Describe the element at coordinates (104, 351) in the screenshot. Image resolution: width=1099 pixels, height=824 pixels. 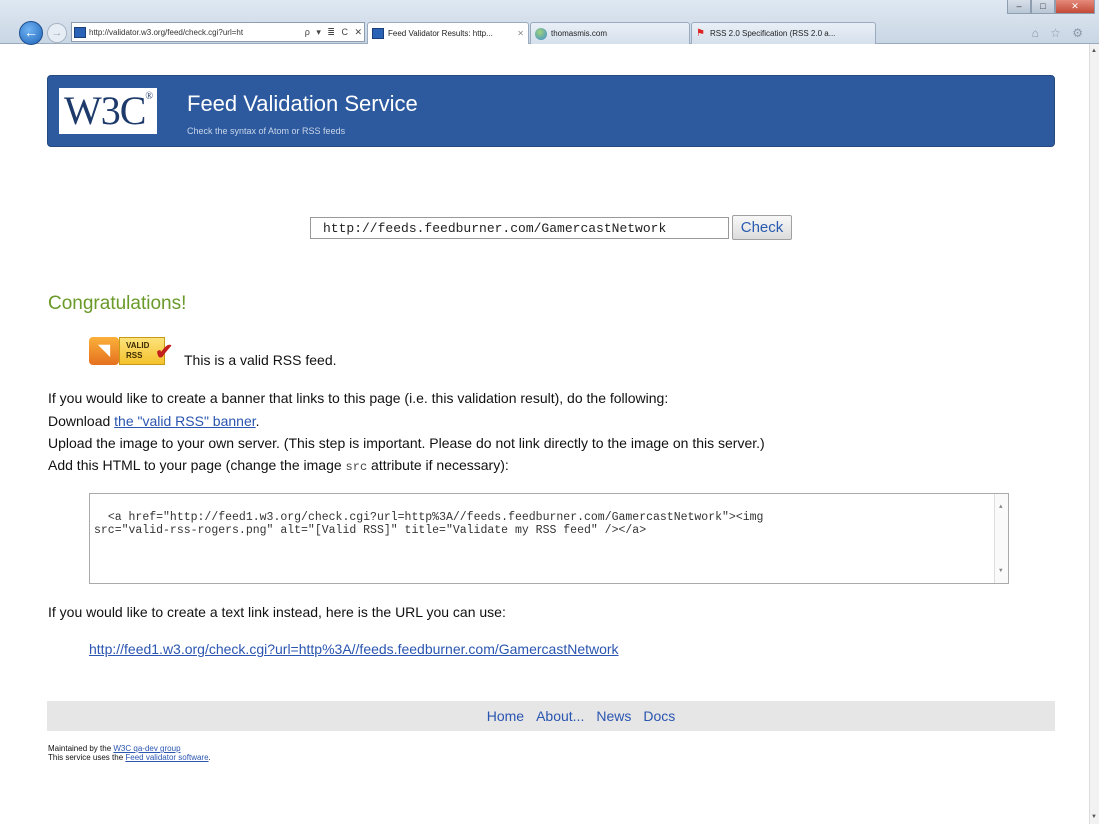
I see `rss-icon: ◥` at that location.